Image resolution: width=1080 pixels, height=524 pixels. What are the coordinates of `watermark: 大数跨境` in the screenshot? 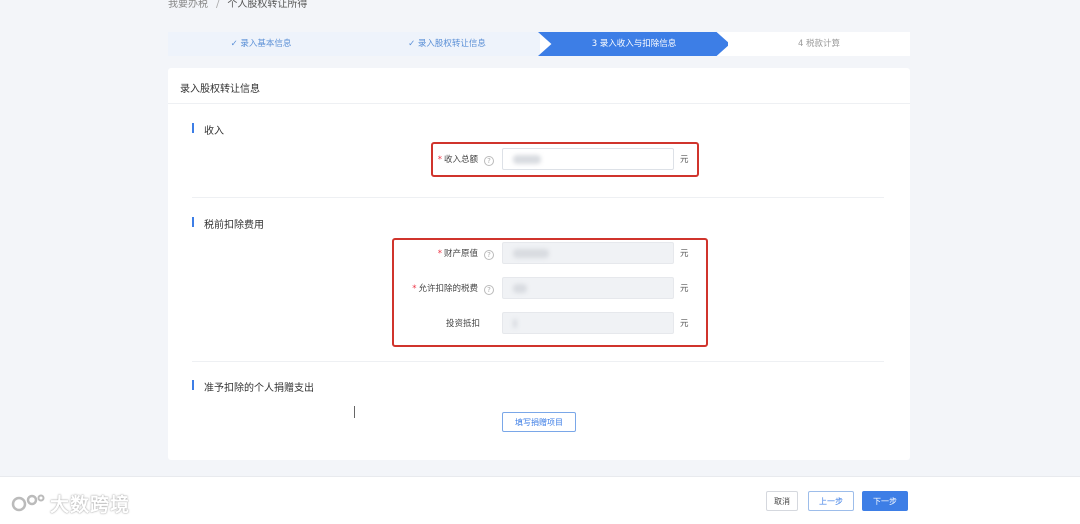 It's located at (70, 504).